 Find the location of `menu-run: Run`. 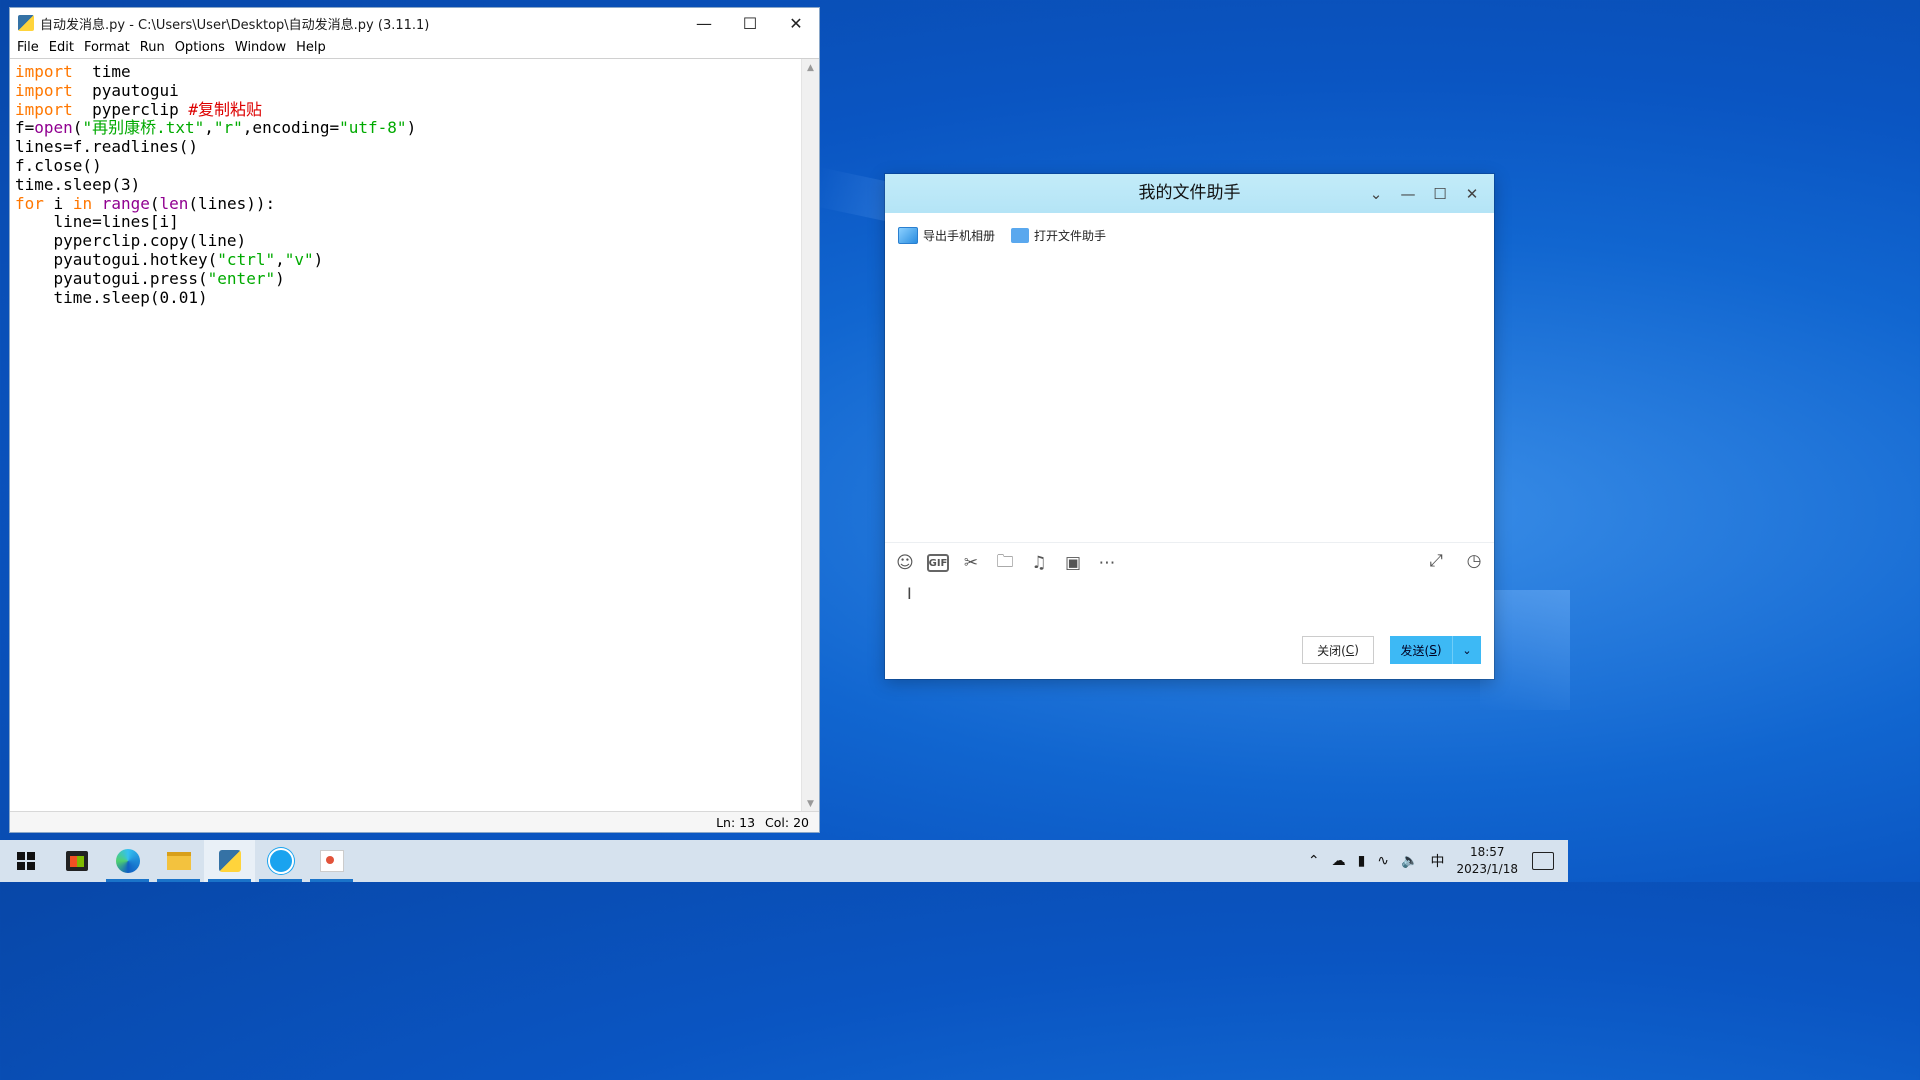

menu-run: Run is located at coordinates (152, 48).